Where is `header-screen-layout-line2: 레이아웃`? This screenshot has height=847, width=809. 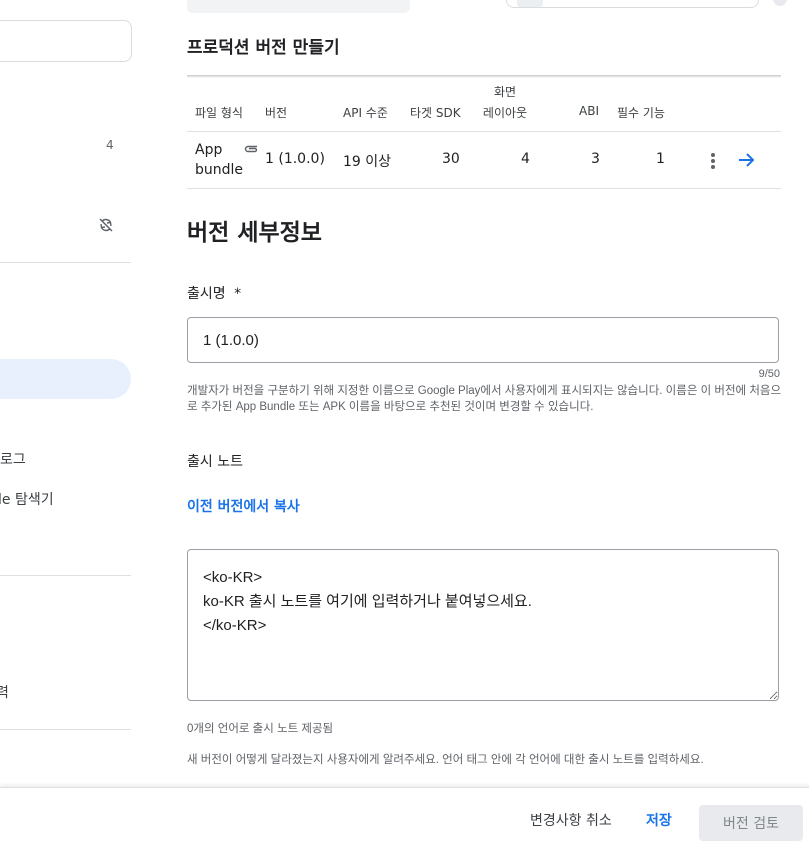
header-screen-layout-line2: 레이아웃 is located at coordinates (505, 113).